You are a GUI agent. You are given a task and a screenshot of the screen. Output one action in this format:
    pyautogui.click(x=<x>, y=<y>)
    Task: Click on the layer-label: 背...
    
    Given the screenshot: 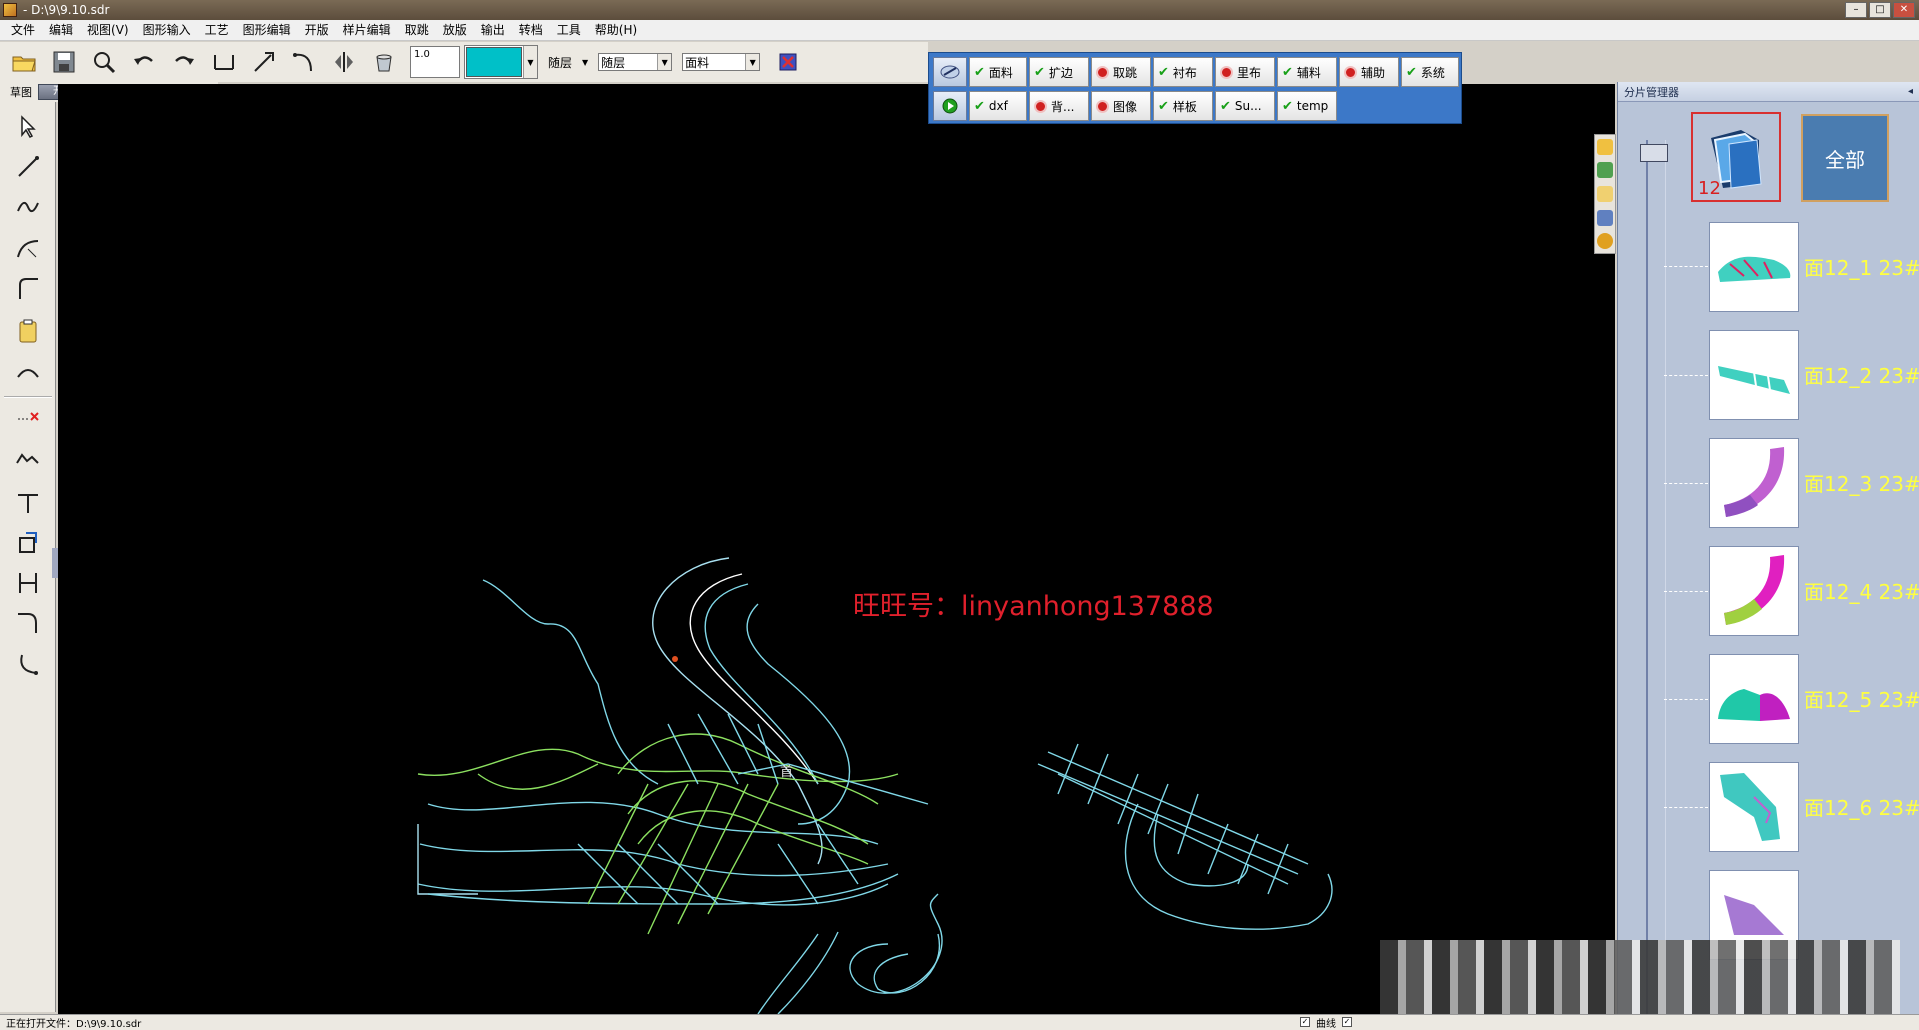 What is the action you would take?
    pyautogui.click(x=1063, y=106)
    